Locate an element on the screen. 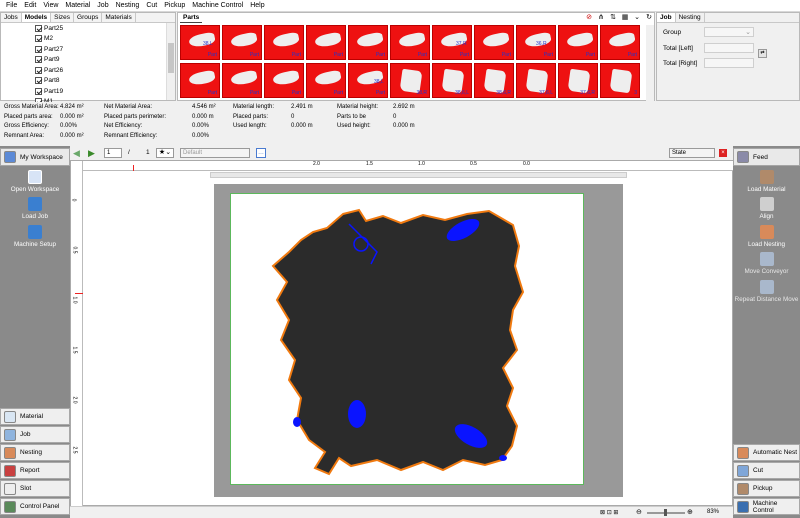 The height and width of the screenshot is (518, 800). link-icon: ⇄ is located at coordinates (762, 53).